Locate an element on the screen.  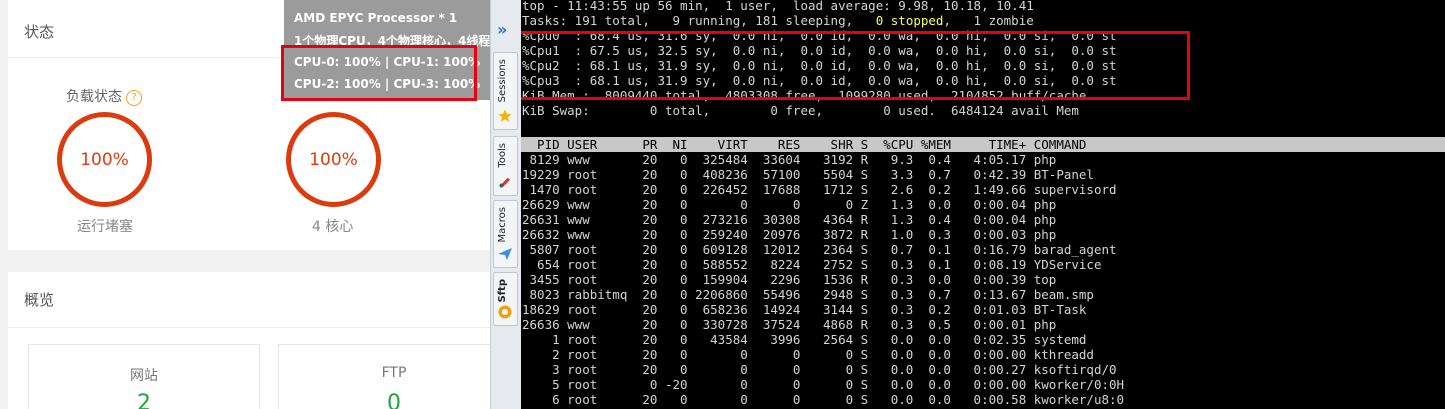
collapse-chevron-icon: » is located at coordinates (502, 29).